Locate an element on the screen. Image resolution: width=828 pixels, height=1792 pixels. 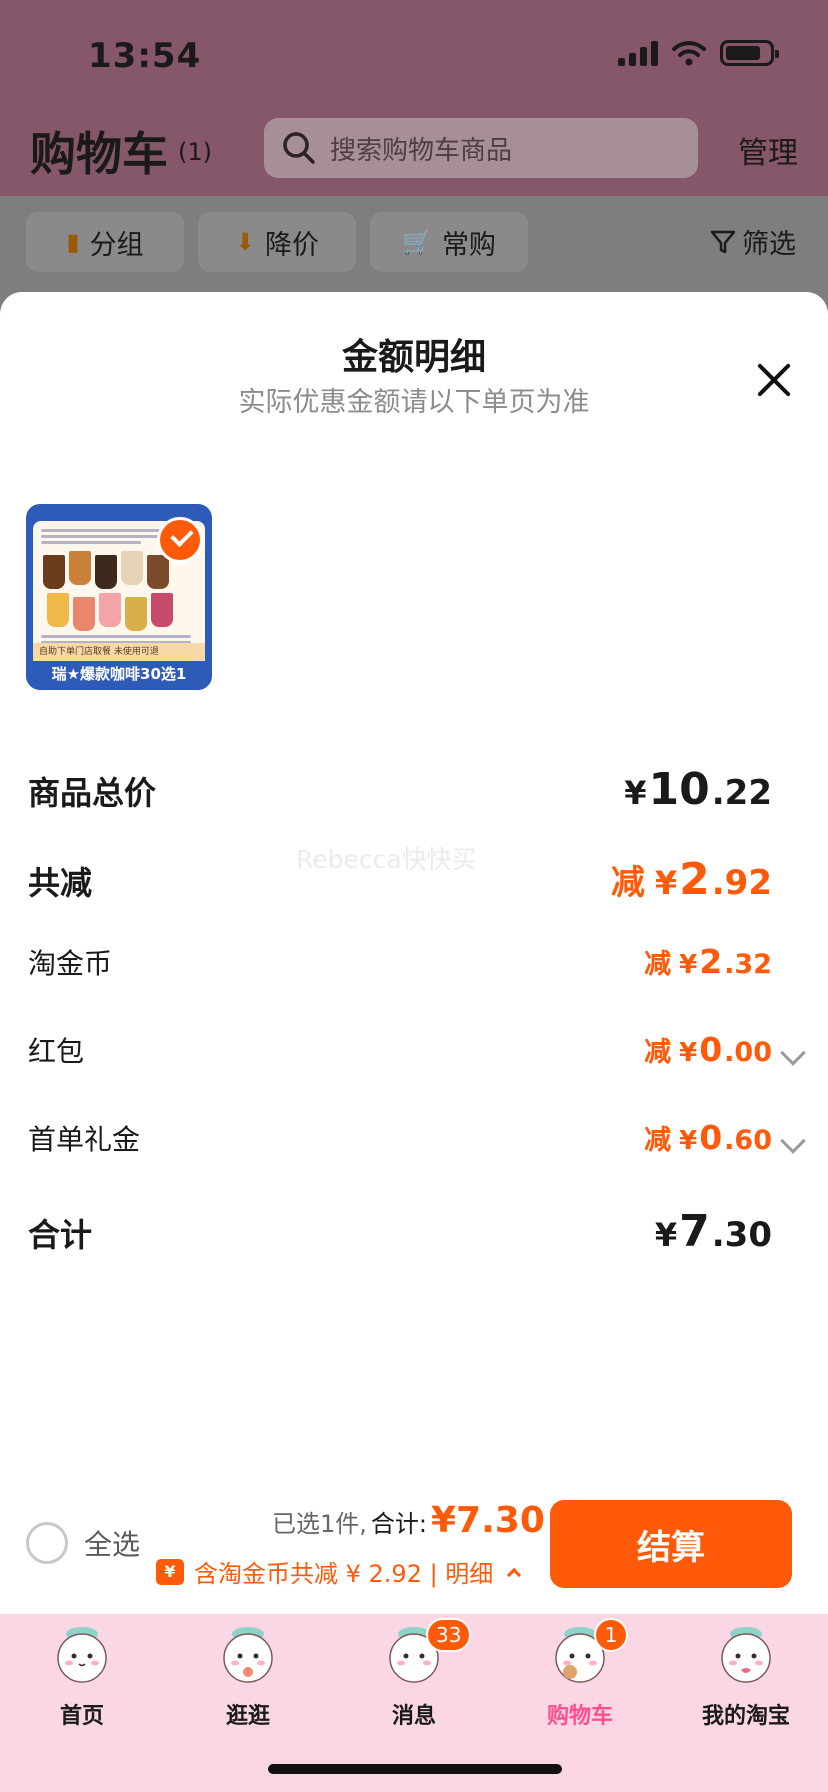
row-label: 淘金币 is located at coordinates (70, 963).